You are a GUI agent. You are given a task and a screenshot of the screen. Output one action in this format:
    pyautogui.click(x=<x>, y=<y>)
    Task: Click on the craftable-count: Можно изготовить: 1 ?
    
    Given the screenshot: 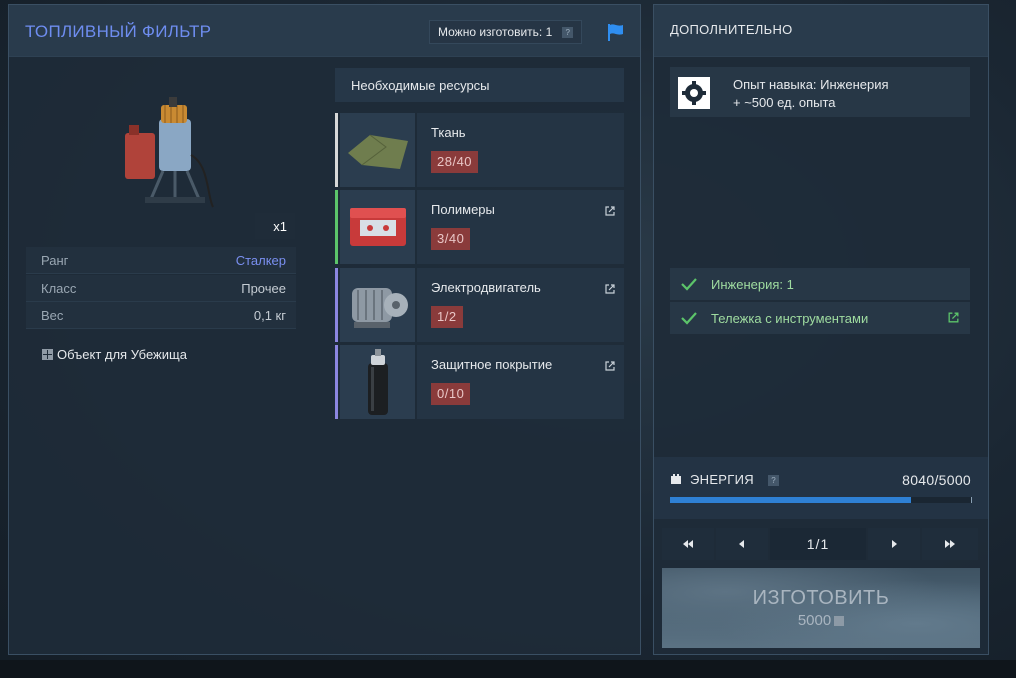 What is the action you would take?
    pyautogui.click(x=506, y=32)
    